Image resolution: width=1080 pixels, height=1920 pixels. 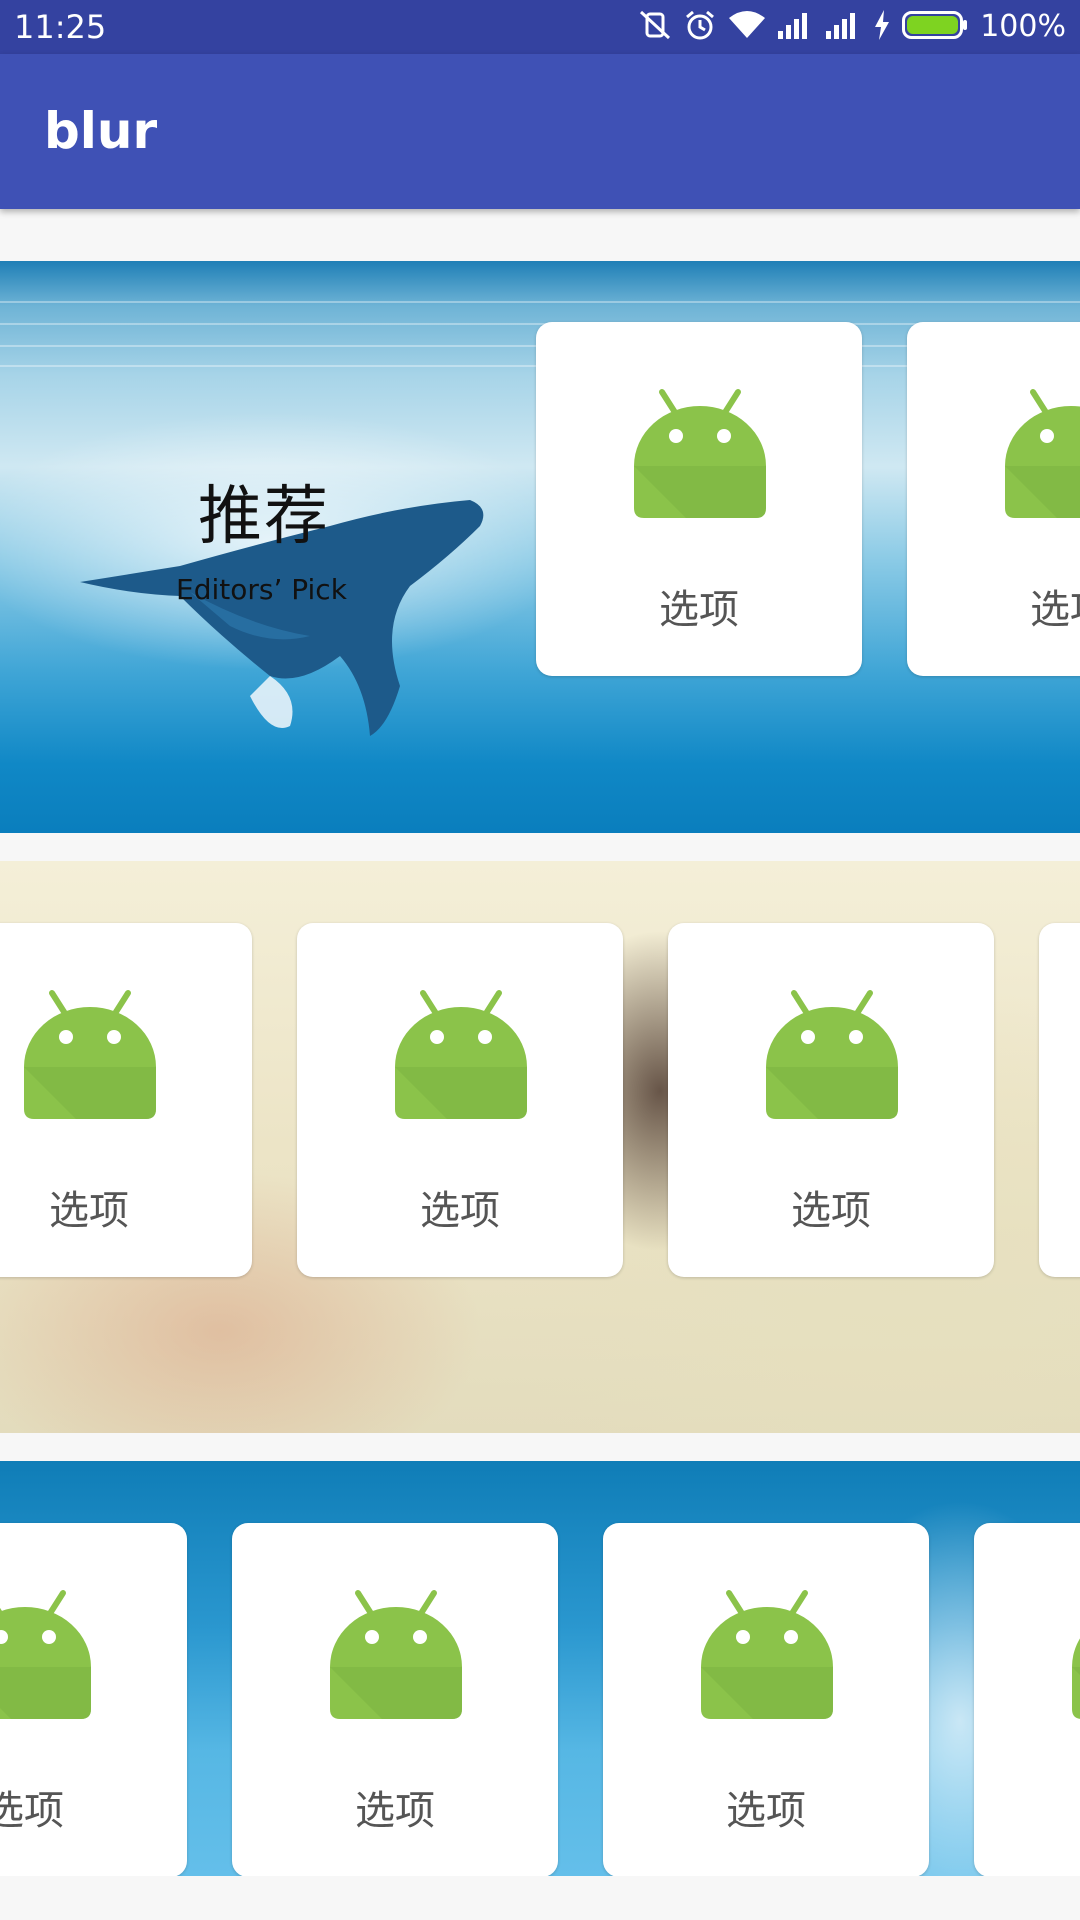 What do you see at coordinates (540, 1898) in the screenshot?
I see `page-background` at bounding box center [540, 1898].